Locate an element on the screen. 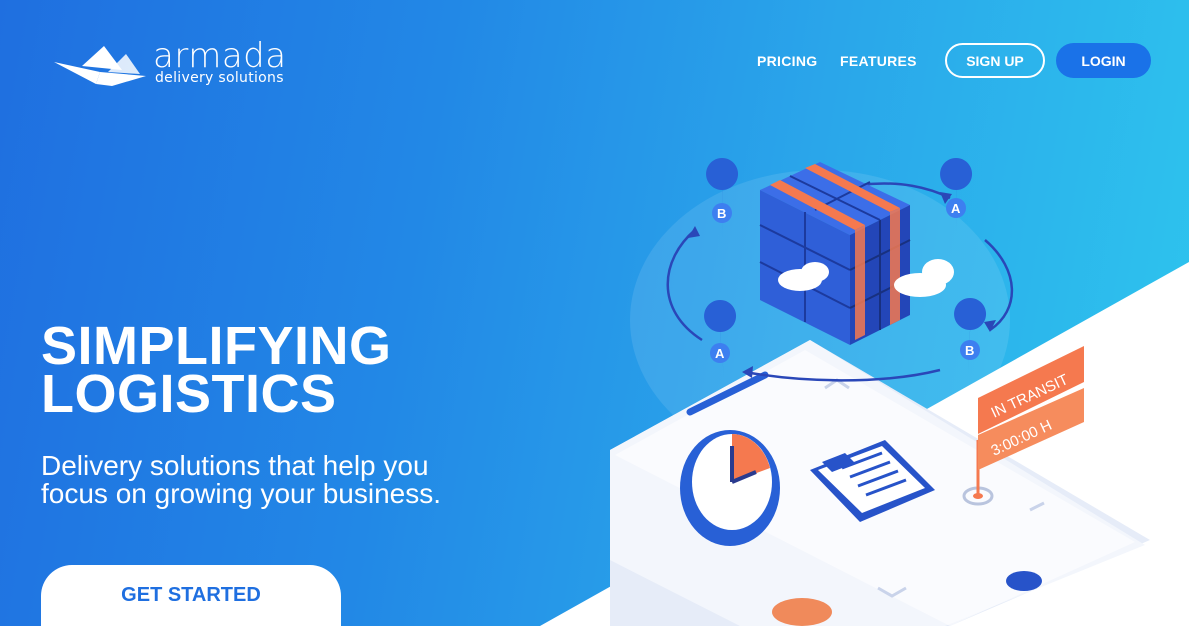 The height and width of the screenshot is (626, 1189). brand-logo: armada delivery solutions is located at coordinates (182, 62).